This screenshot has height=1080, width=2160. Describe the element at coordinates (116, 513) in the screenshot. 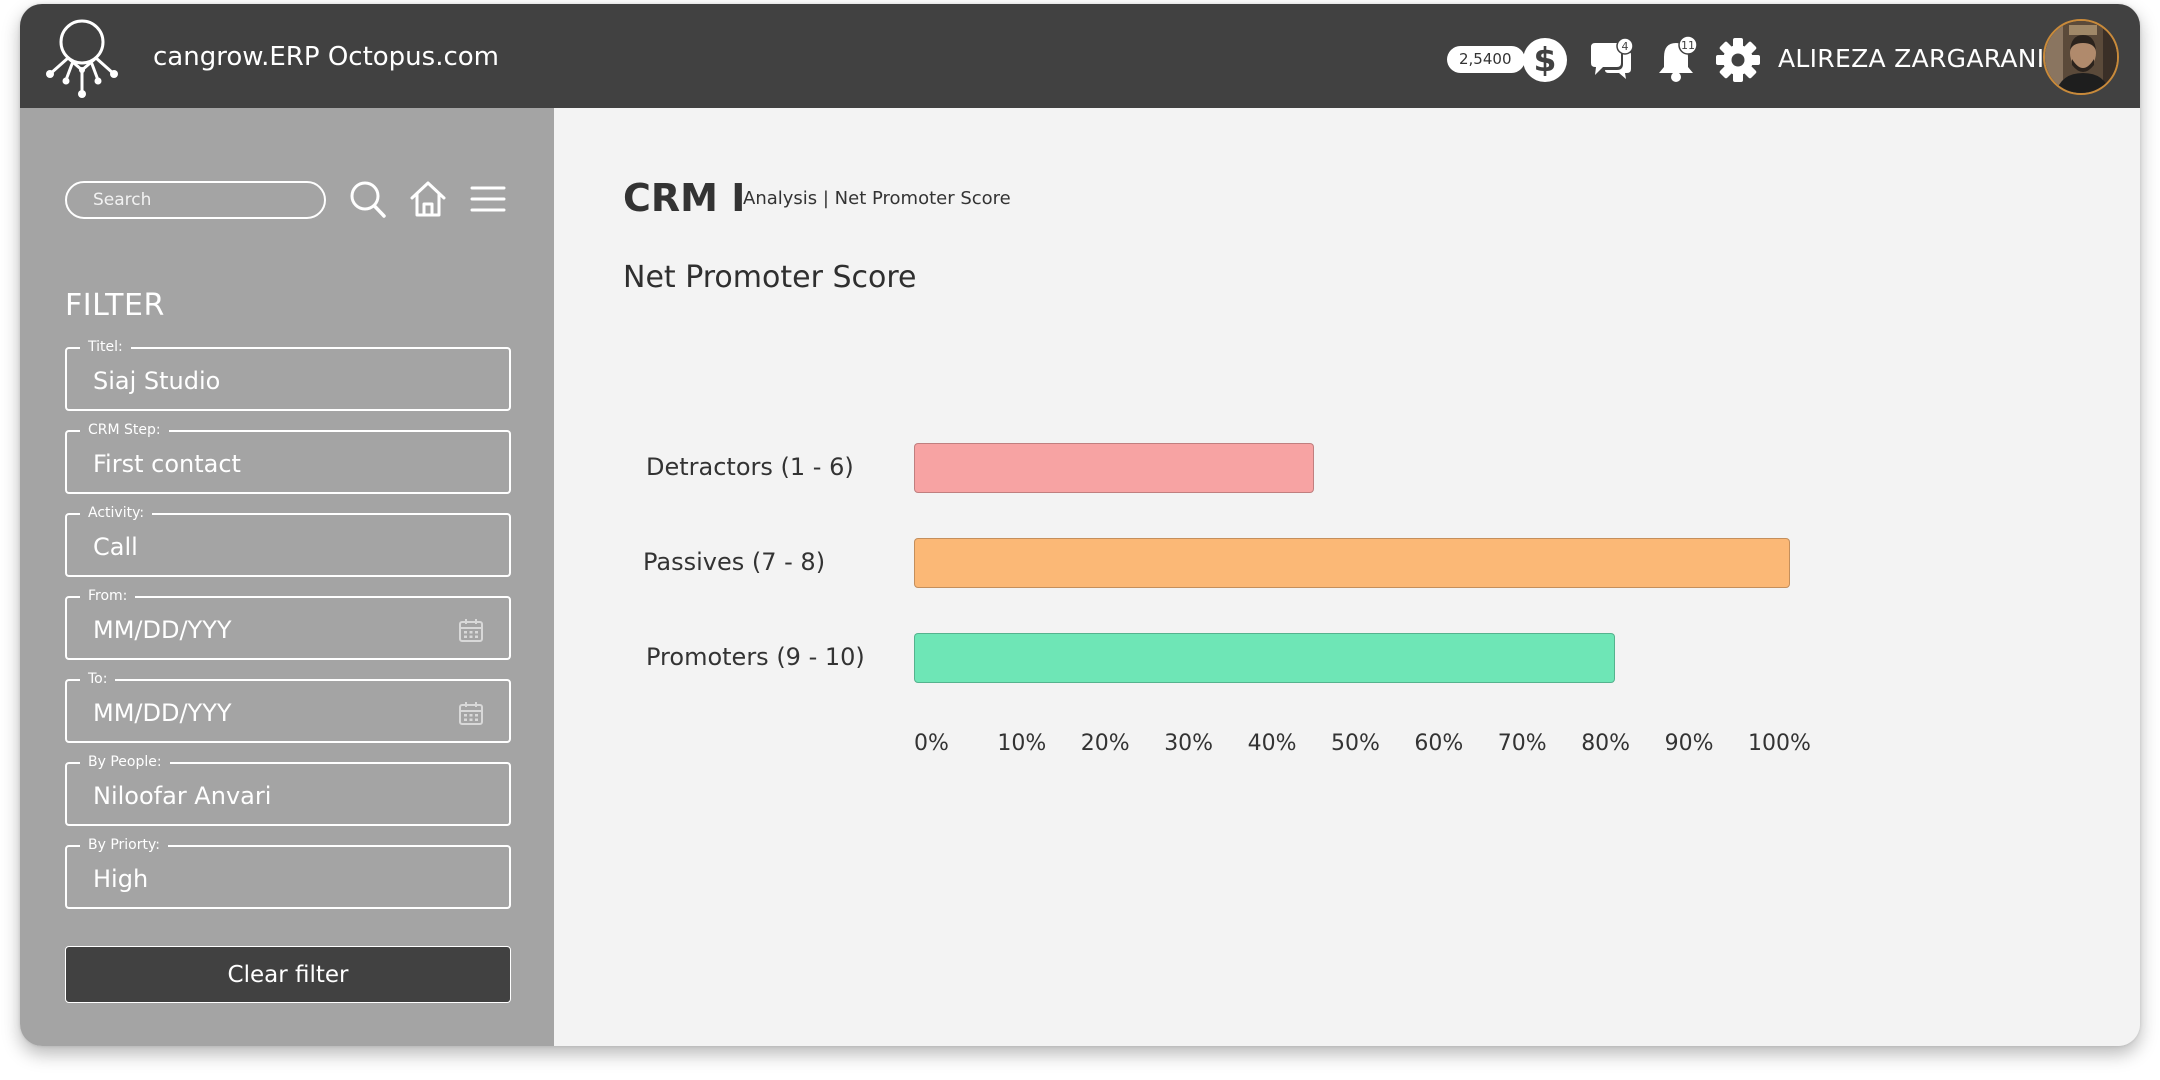

I see `filter-field-label: Activity:` at that location.